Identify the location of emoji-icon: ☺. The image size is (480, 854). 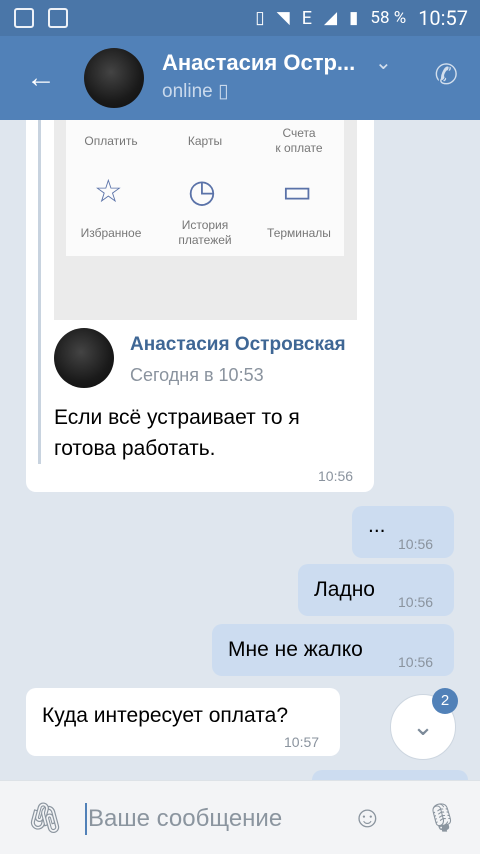
(367, 818).